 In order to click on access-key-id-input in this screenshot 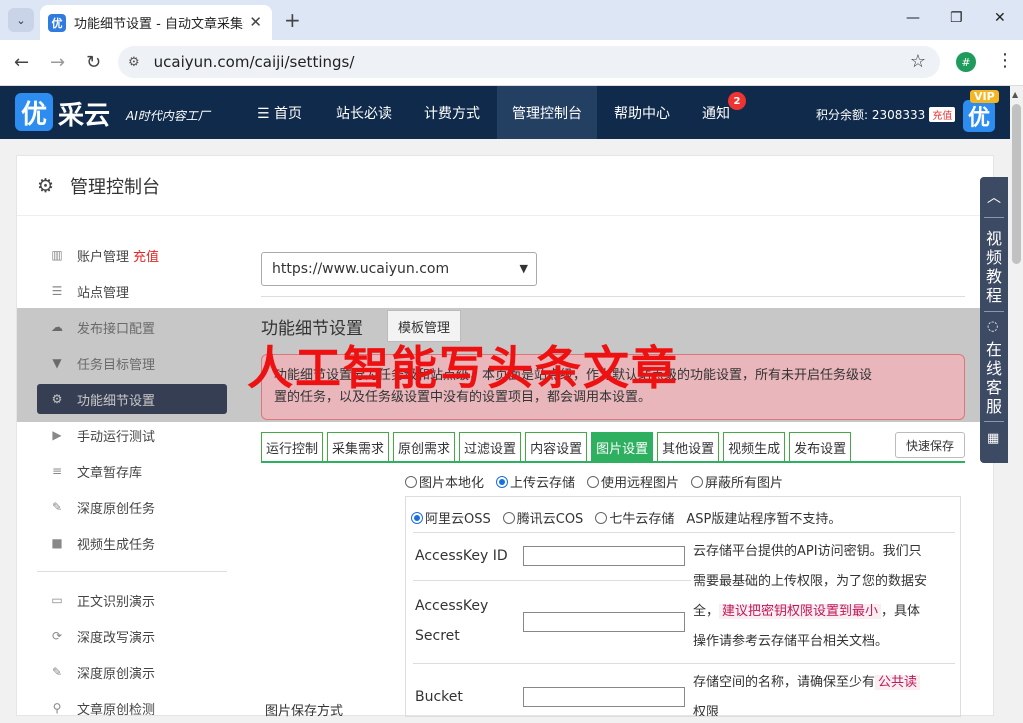, I will do `click(604, 556)`.